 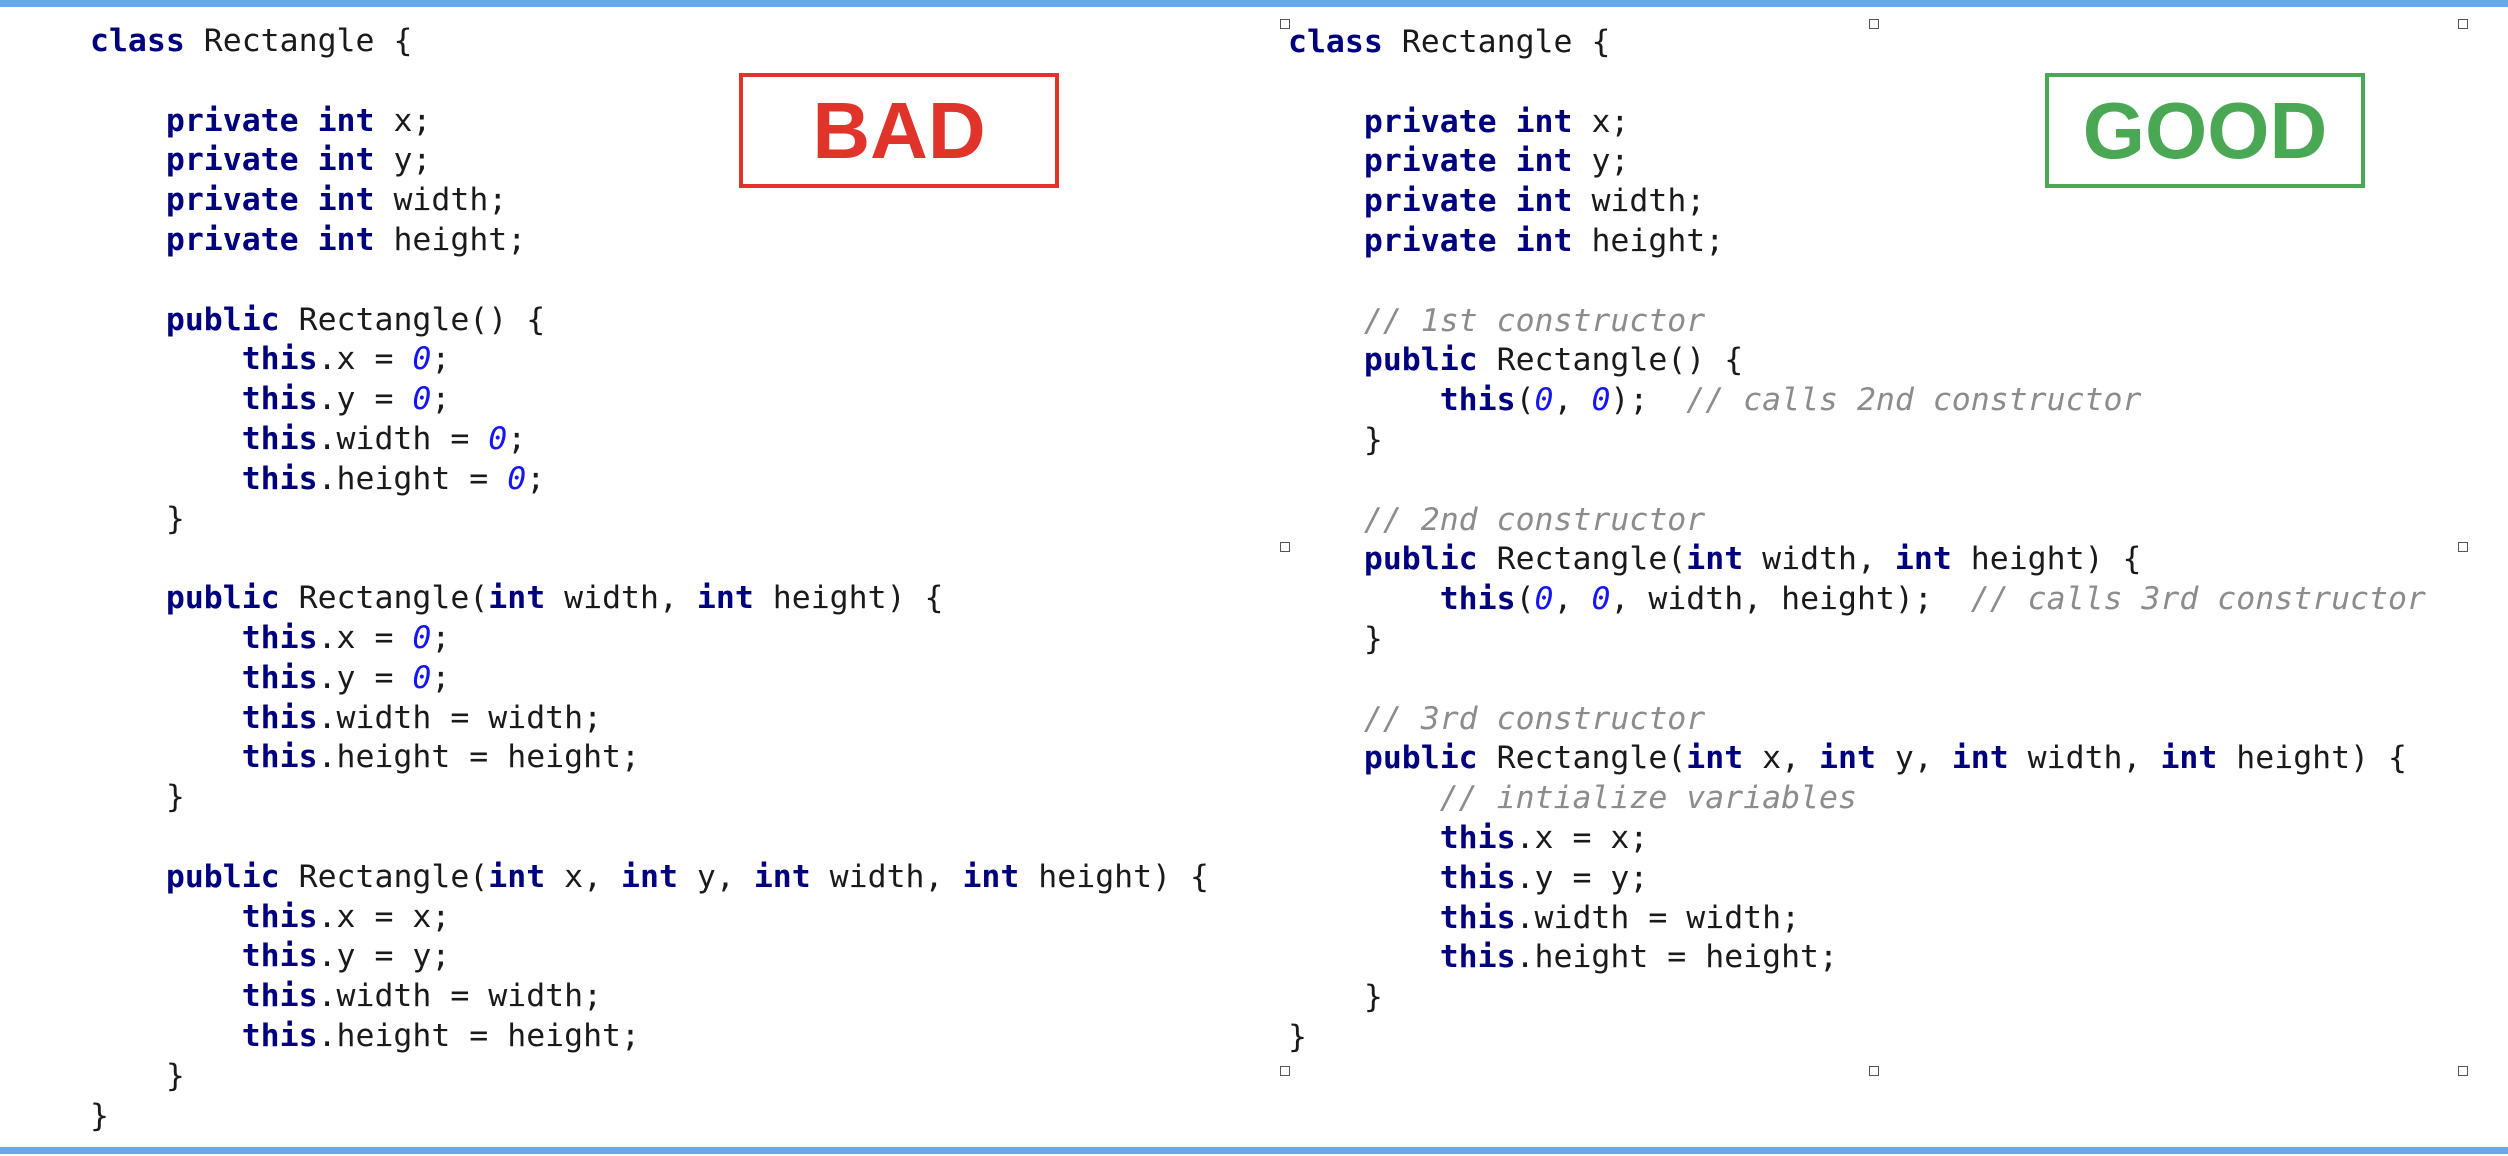 What do you see at coordinates (2463, 547) in the screenshot?
I see `selection-handle-middle-right` at bounding box center [2463, 547].